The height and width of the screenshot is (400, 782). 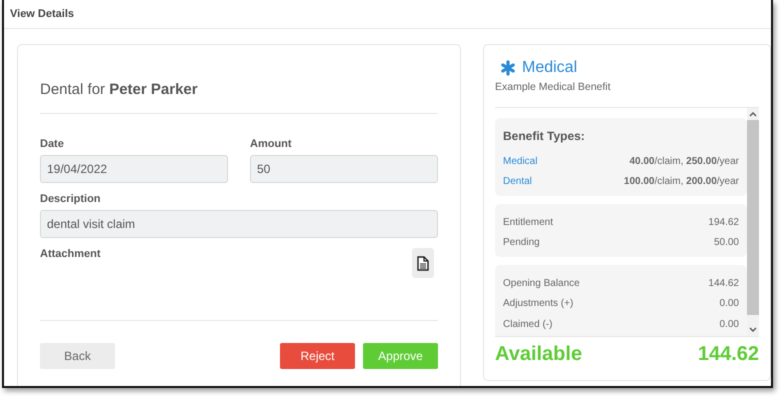 What do you see at coordinates (728, 354) in the screenshot?
I see `available-value: 144.62` at bounding box center [728, 354].